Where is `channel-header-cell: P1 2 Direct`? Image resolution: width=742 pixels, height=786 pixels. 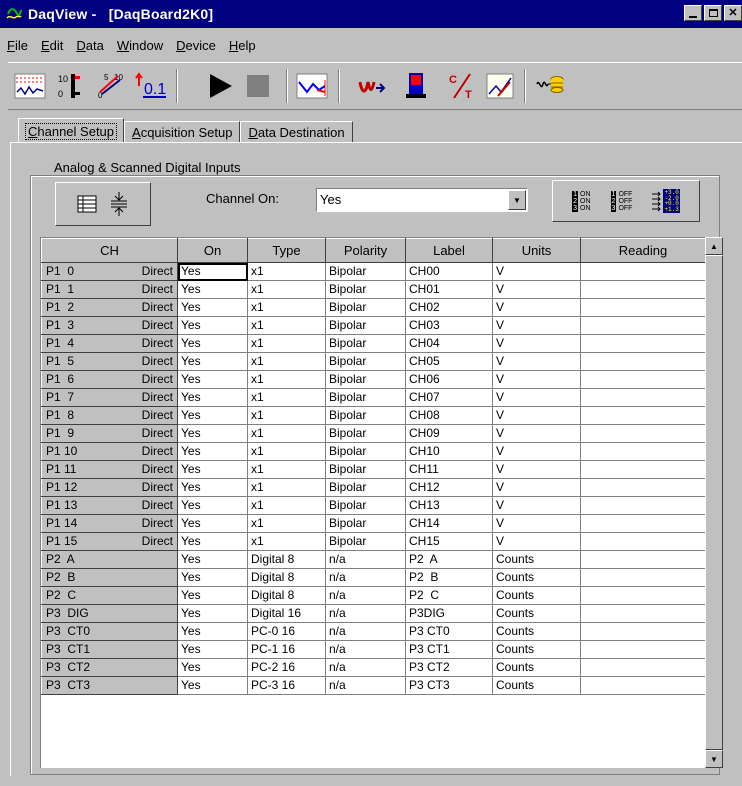 channel-header-cell: P1 2 Direct is located at coordinates (109, 307).